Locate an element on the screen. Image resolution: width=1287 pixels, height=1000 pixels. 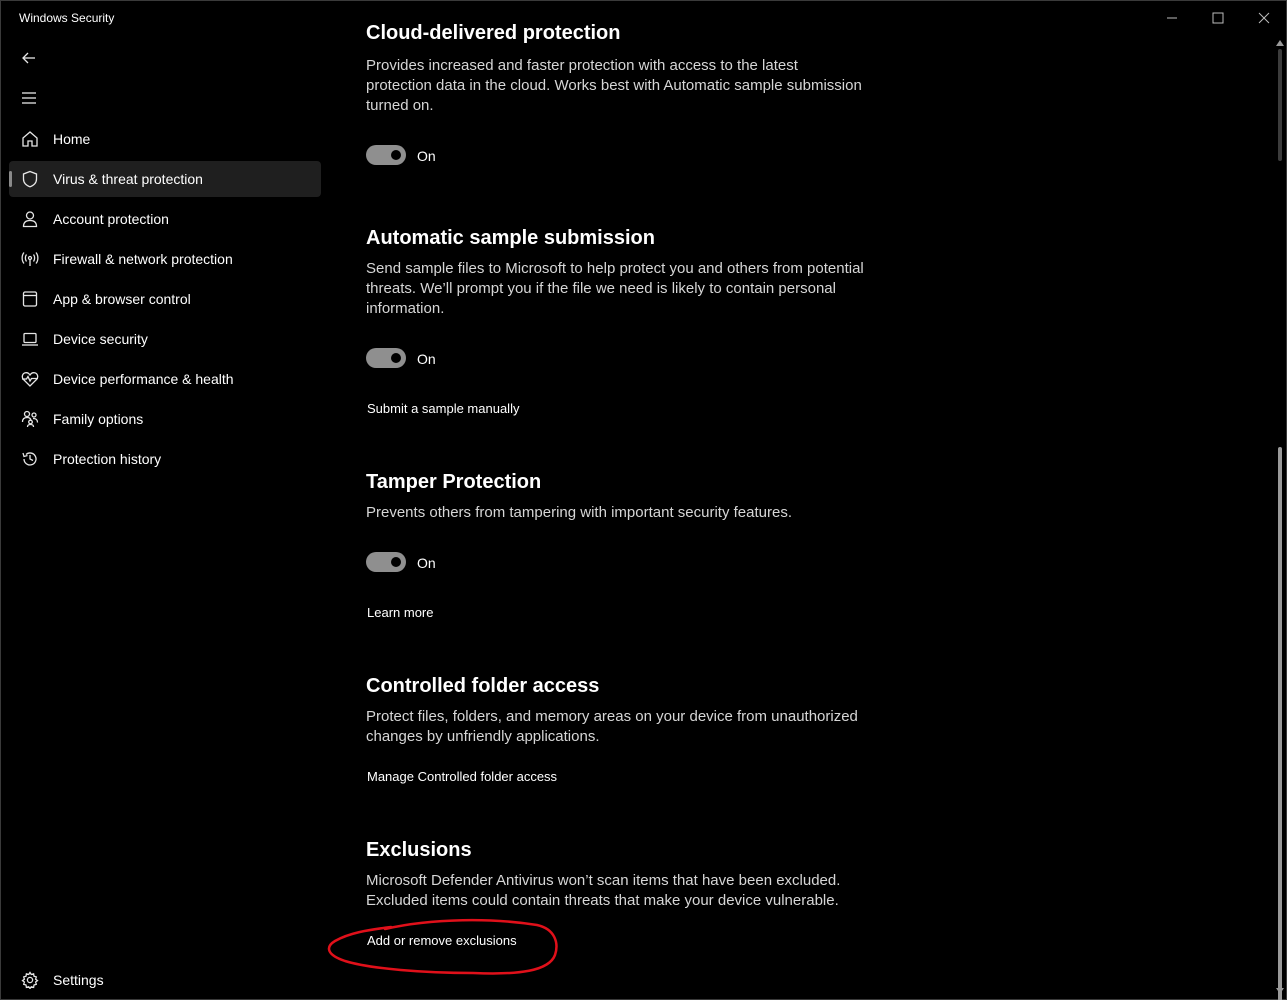
sidebar-item-label: Protection history is located at coordinates (107, 459).